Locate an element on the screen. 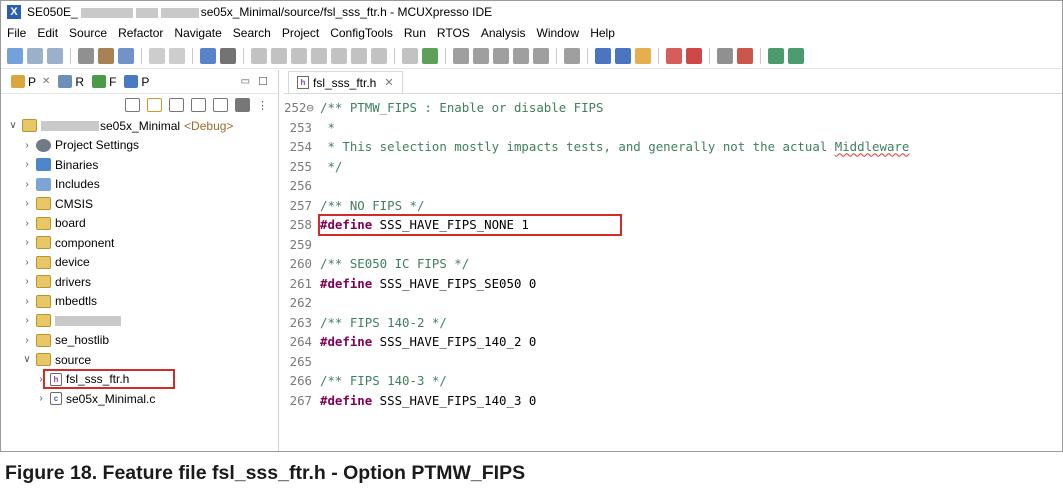  maximize-icon: ☐ is located at coordinates (263, 81).